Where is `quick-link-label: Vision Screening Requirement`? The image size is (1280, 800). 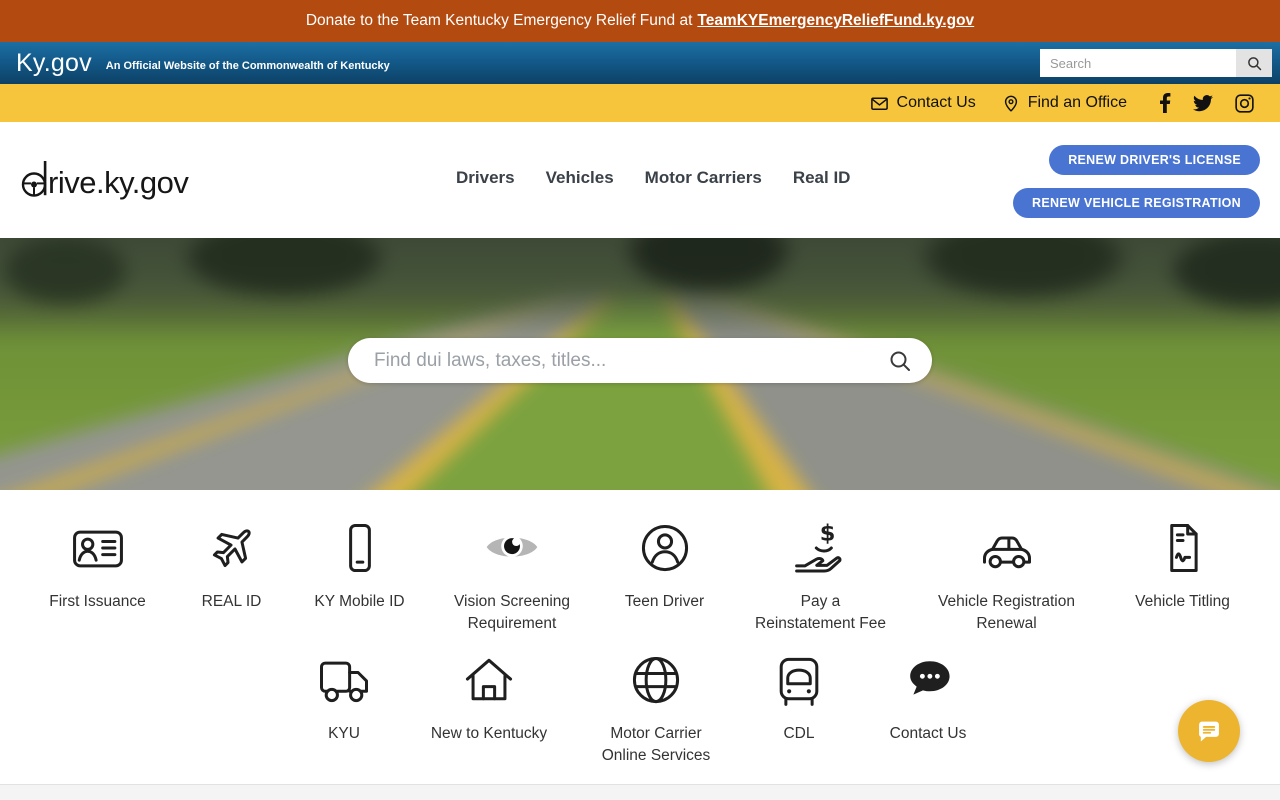
quick-link-label: Vision Screening Requirement is located at coordinates (512, 612).